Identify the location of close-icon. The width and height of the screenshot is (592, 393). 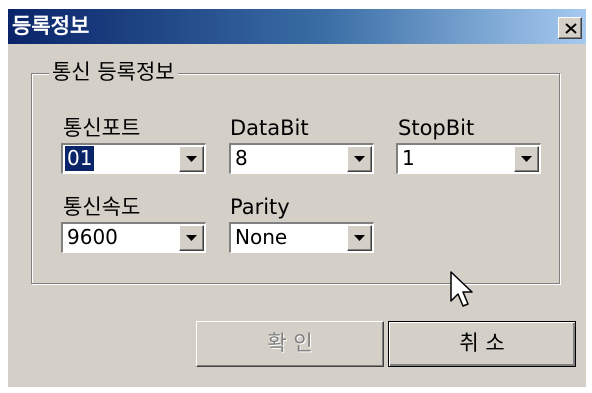
(571, 28).